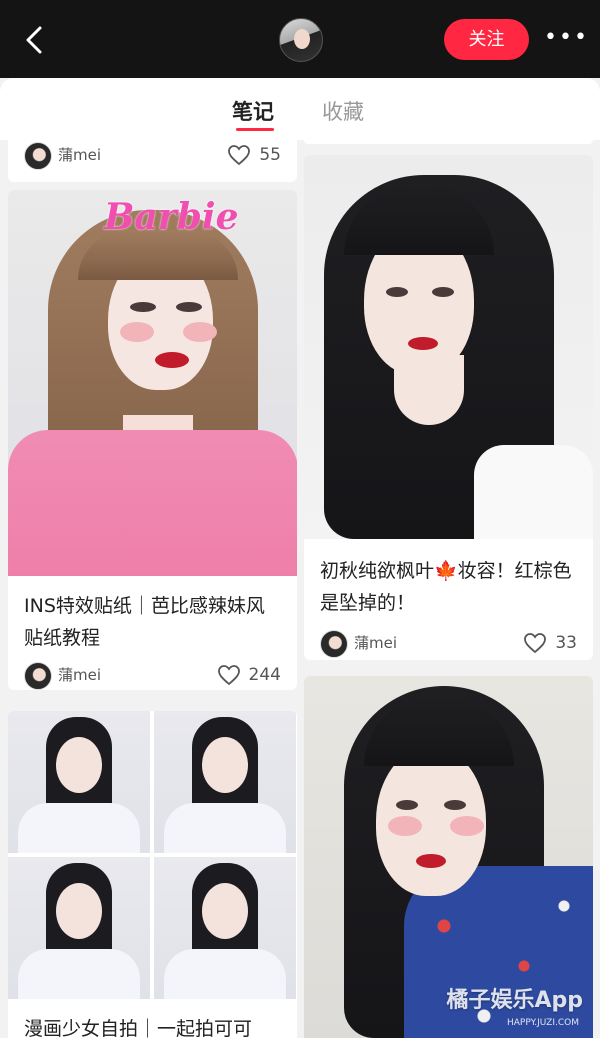 This screenshot has width=600, height=1038. Describe the element at coordinates (254, 155) in the screenshot. I see `like-button: 55` at that location.